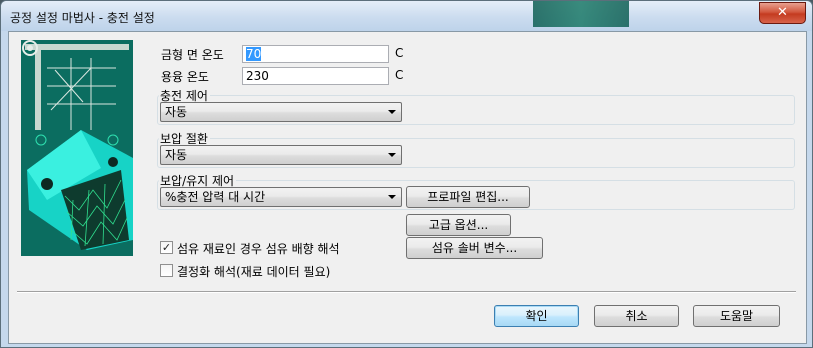  Describe the element at coordinates (281, 155) in the screenshot. I see `switch-select: 자동` at that location.